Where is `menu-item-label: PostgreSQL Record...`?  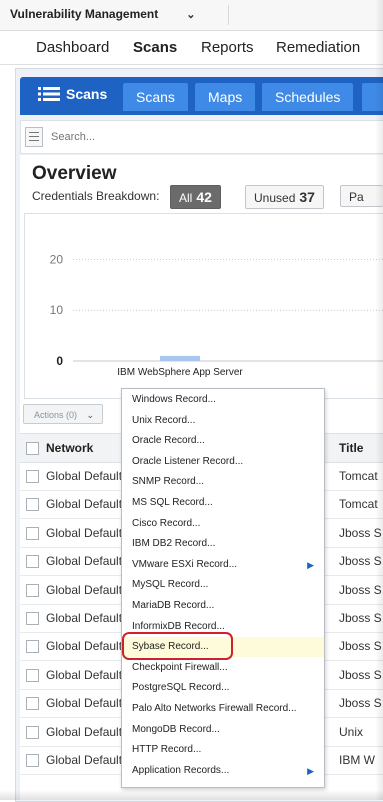 menu-item-label: PostgreSQL Record... is located at coordinates (181, 688).